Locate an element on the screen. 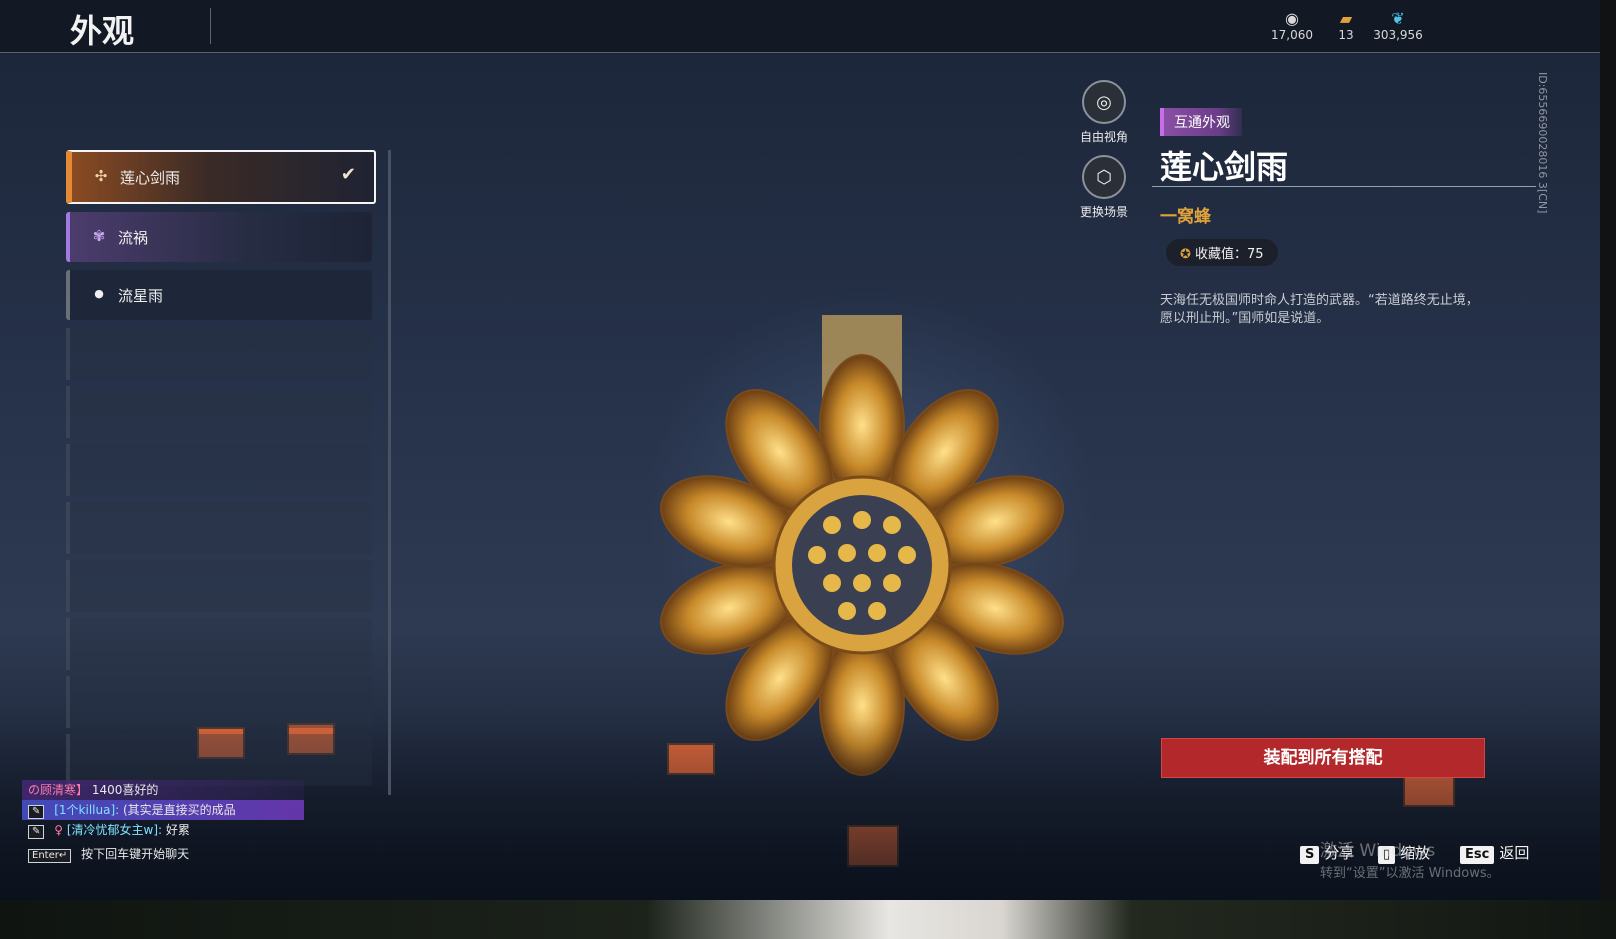 Image resolution: width=1616 pixels, height=939 pixels. windows-watermark-sub: 转到“设置”以激活 Windows。 is located at coordinates (1410, 873).